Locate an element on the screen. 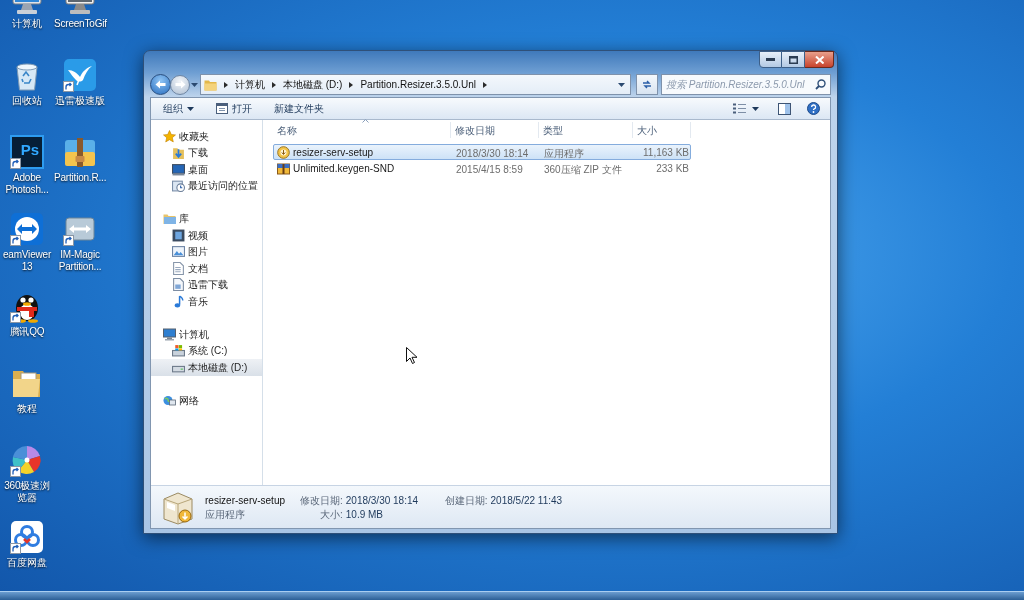 The width and height of the screenshot is (1024, 600). refresh-arrows-icon is located at coordinates (647, 84).